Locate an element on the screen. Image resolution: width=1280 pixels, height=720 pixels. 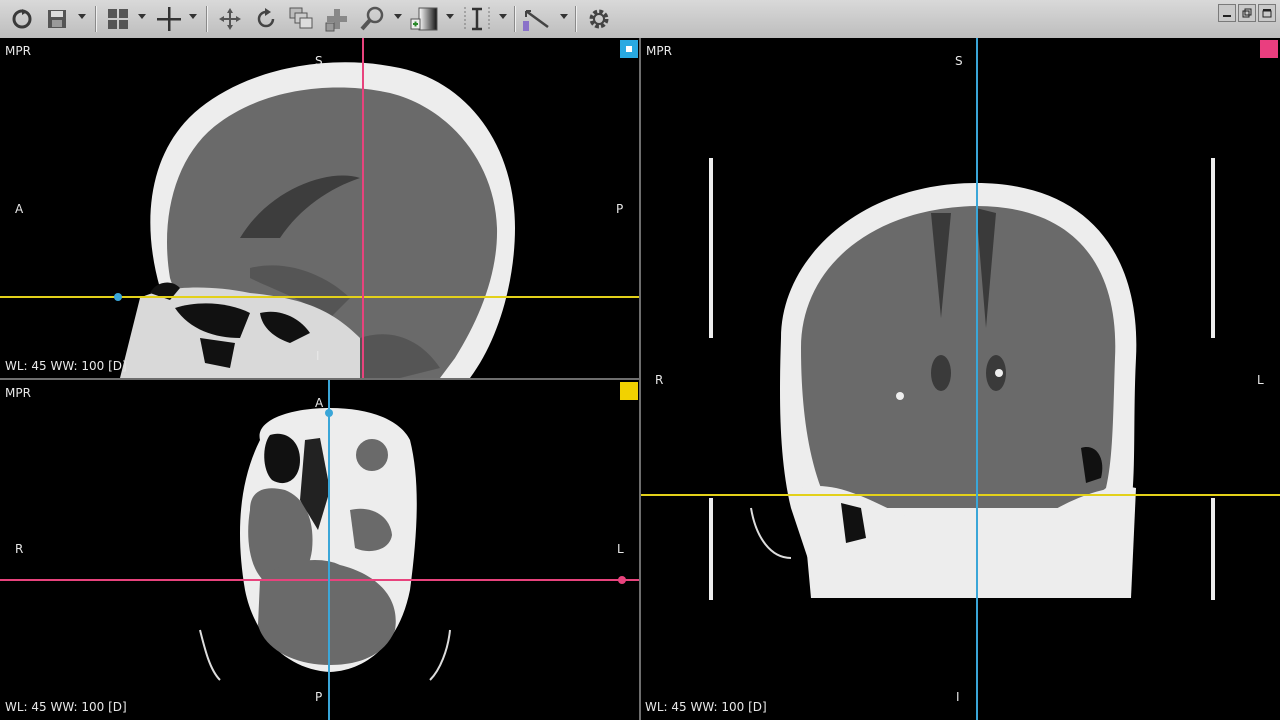
pan-icon is located at coordinates (230, 19).